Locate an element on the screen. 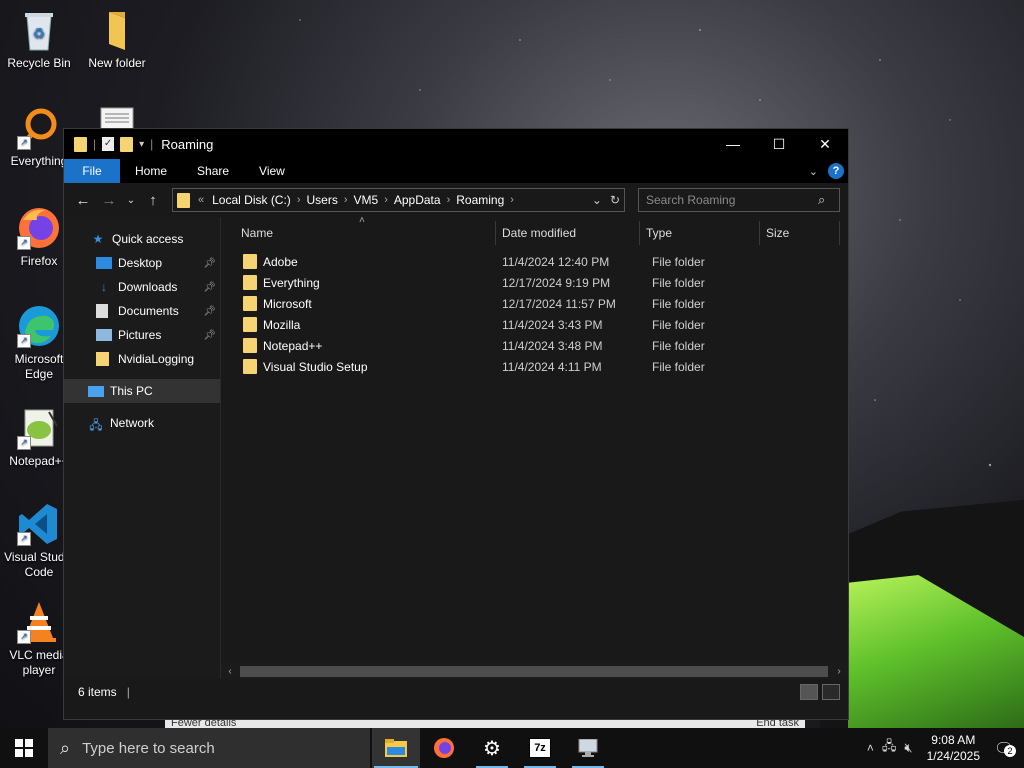 The image size is (1024, 768). volume-muted-icon: 🔇︎ is located at coordinates (908, 748).